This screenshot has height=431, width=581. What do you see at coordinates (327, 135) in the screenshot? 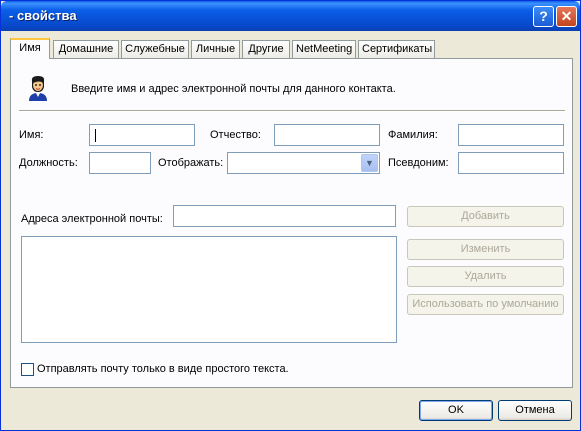
I see `middle-name-input` at bounding box center [327, 135].